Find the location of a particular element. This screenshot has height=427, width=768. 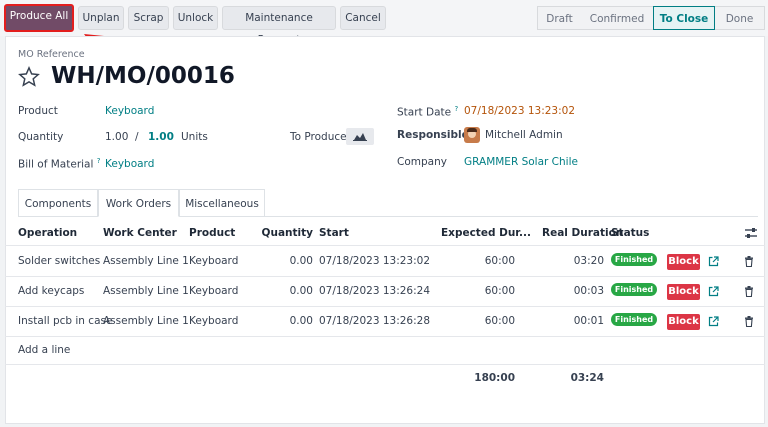

col-operation: Operation is located at coordinates (47, 233).